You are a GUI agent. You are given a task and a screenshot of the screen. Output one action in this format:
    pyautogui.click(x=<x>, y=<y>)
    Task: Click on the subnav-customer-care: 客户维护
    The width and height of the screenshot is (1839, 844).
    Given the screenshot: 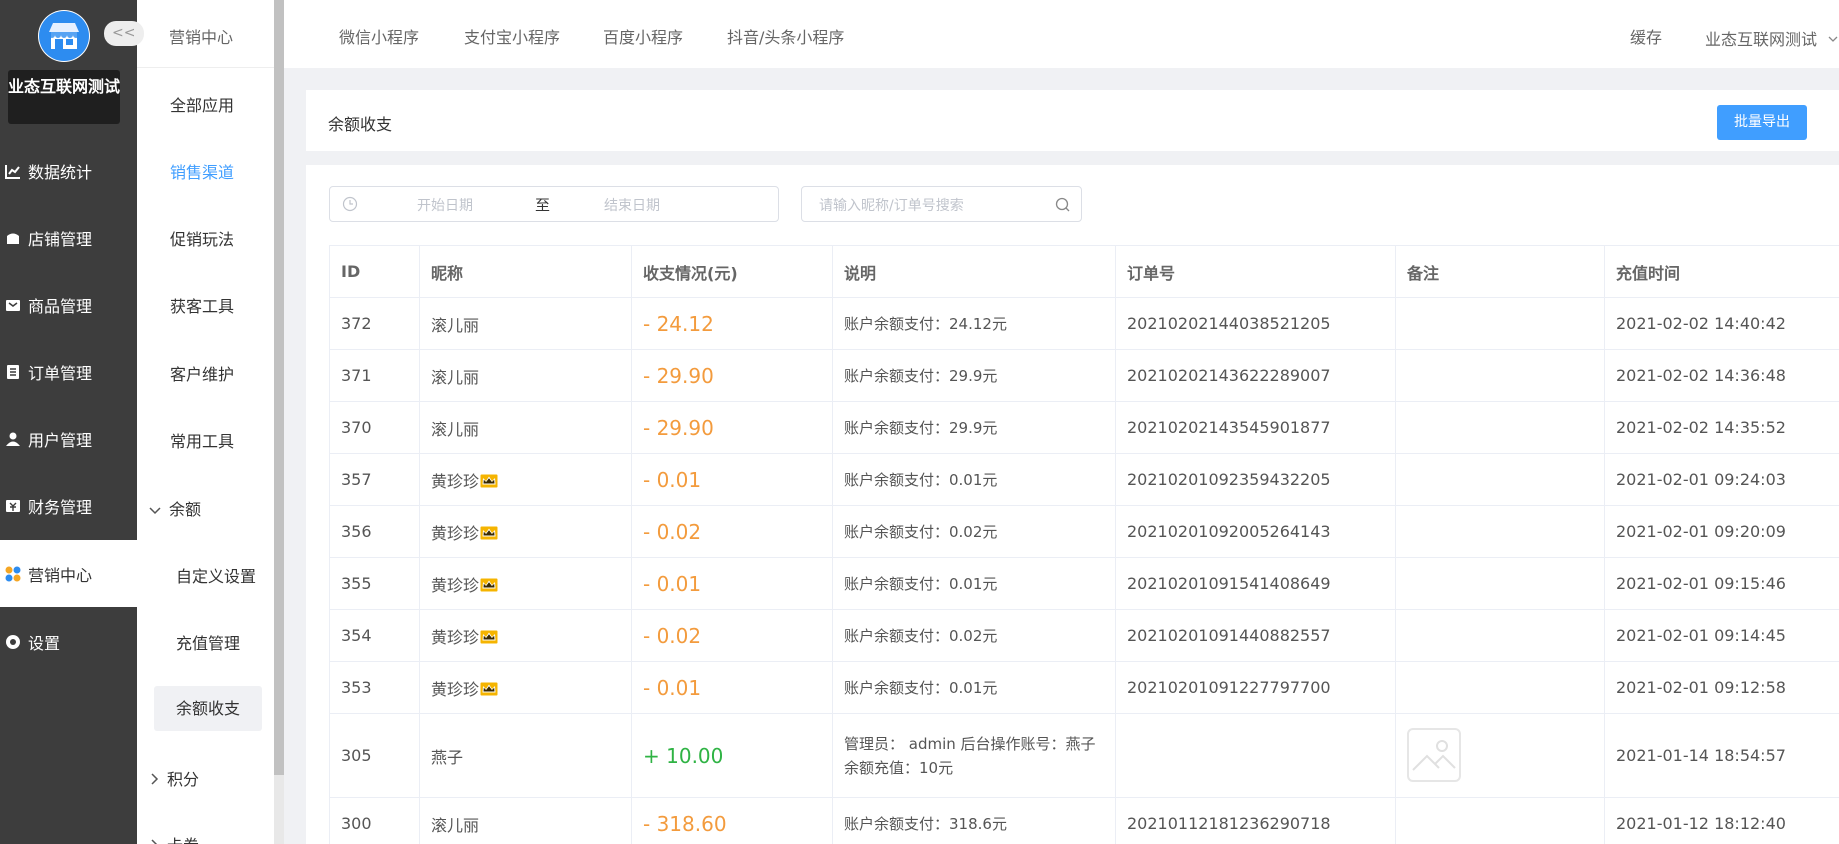 What is the action you would take?
    pyautogui.click(x=202, y=373)
    